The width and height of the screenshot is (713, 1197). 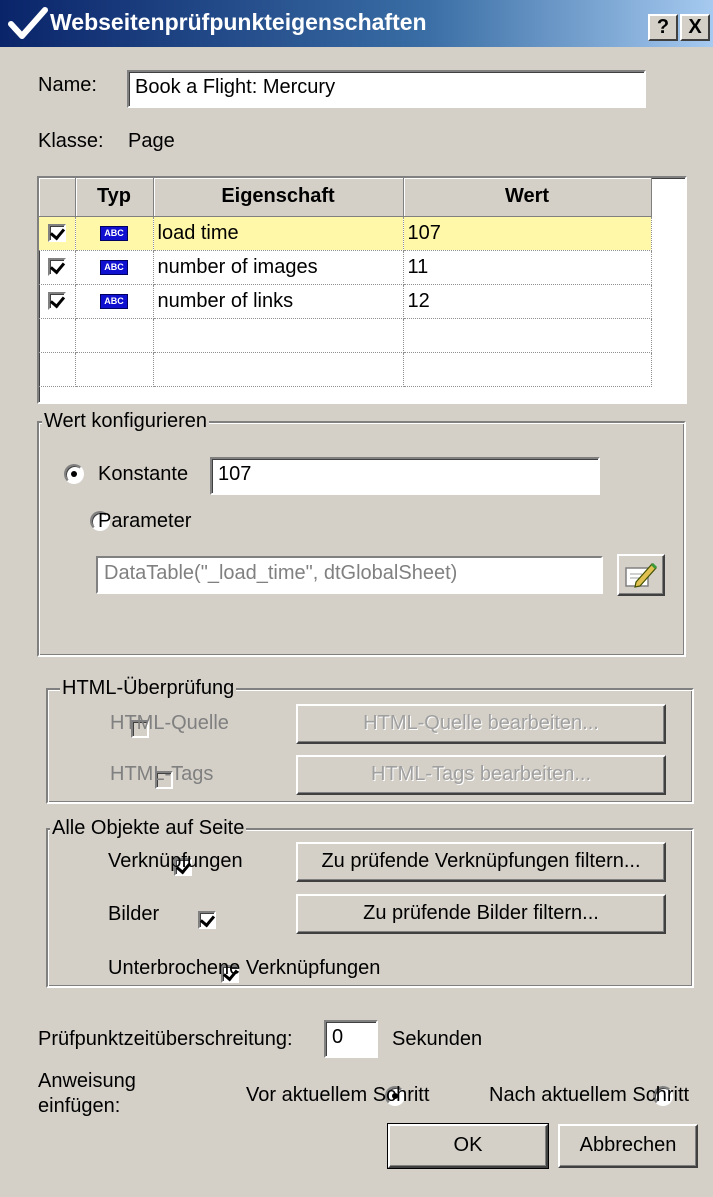 What do you see at coordinates (695, 27) in the screenshot?
I see `close-button: X` at bounding box center [695, 27].